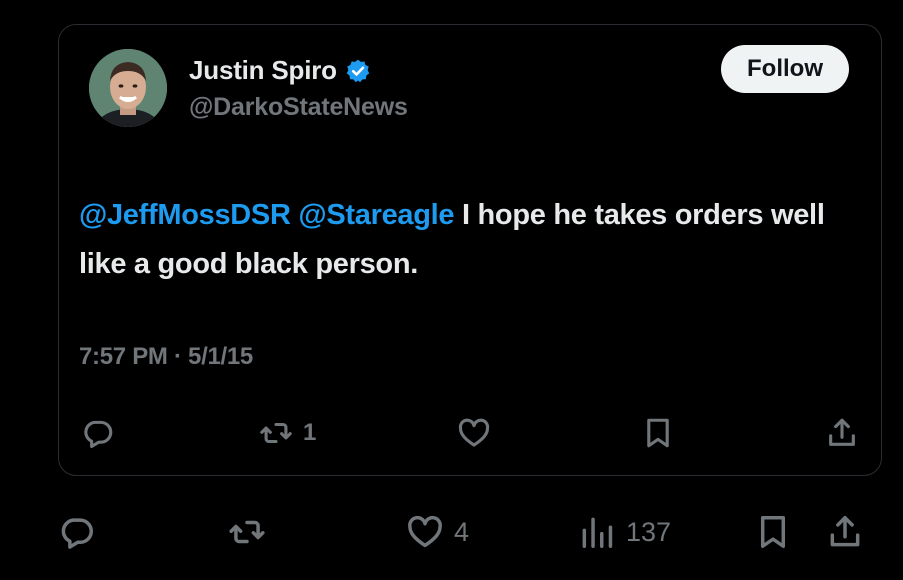 The width and height of the screenshot is (903, 580). I want to click on views-icon, so click(597, 532).